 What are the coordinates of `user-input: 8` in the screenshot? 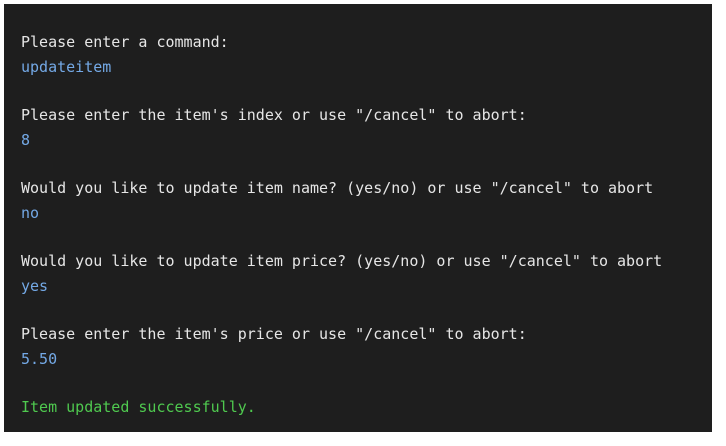 It's located at (26, 139).